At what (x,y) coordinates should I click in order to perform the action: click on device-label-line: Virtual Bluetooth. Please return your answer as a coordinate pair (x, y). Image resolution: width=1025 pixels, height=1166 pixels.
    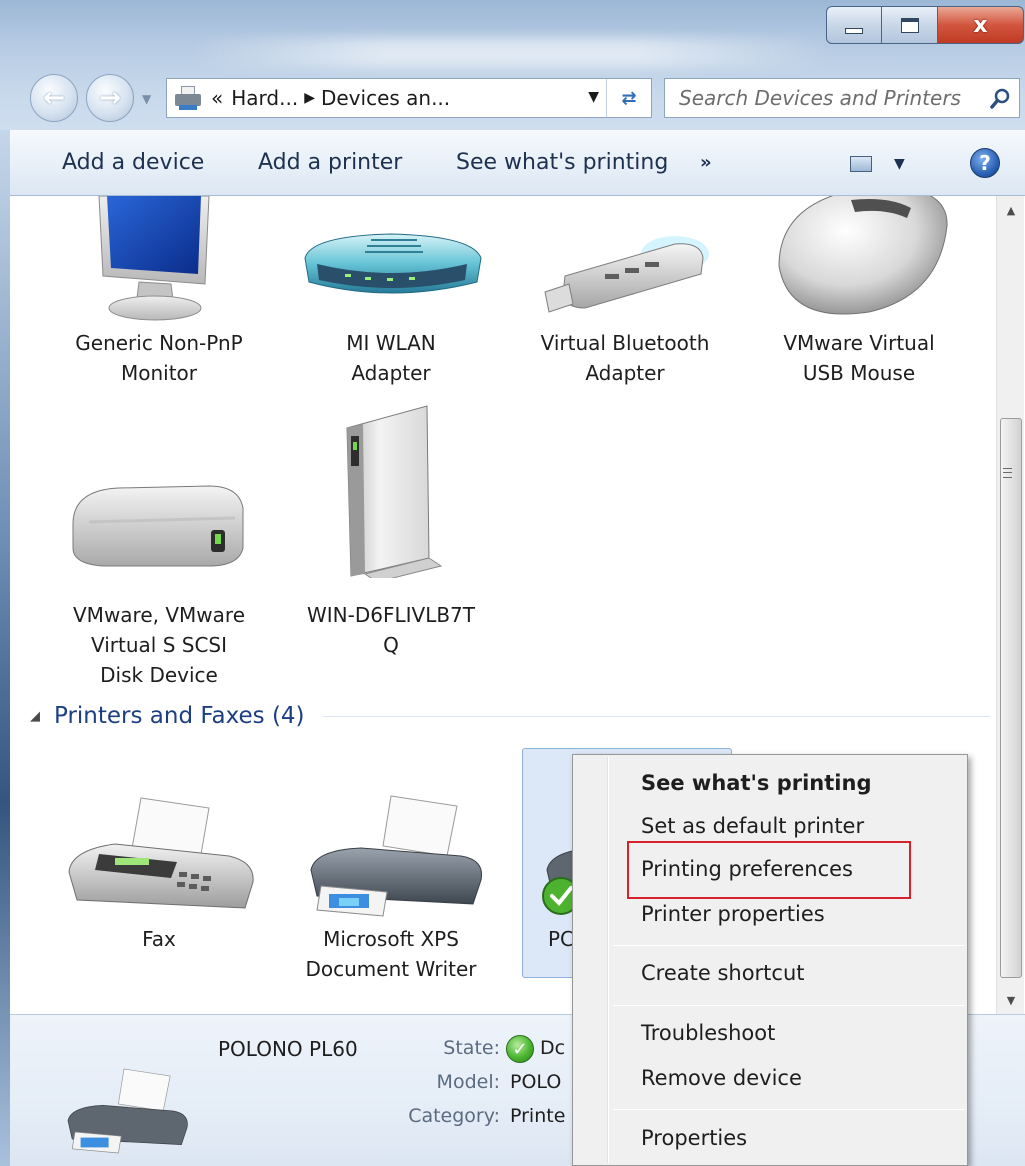
    Looking at the image, I should click on (625, 343).